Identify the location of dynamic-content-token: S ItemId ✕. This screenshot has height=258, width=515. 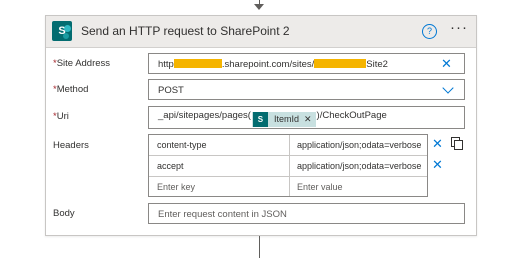
(283, 119).